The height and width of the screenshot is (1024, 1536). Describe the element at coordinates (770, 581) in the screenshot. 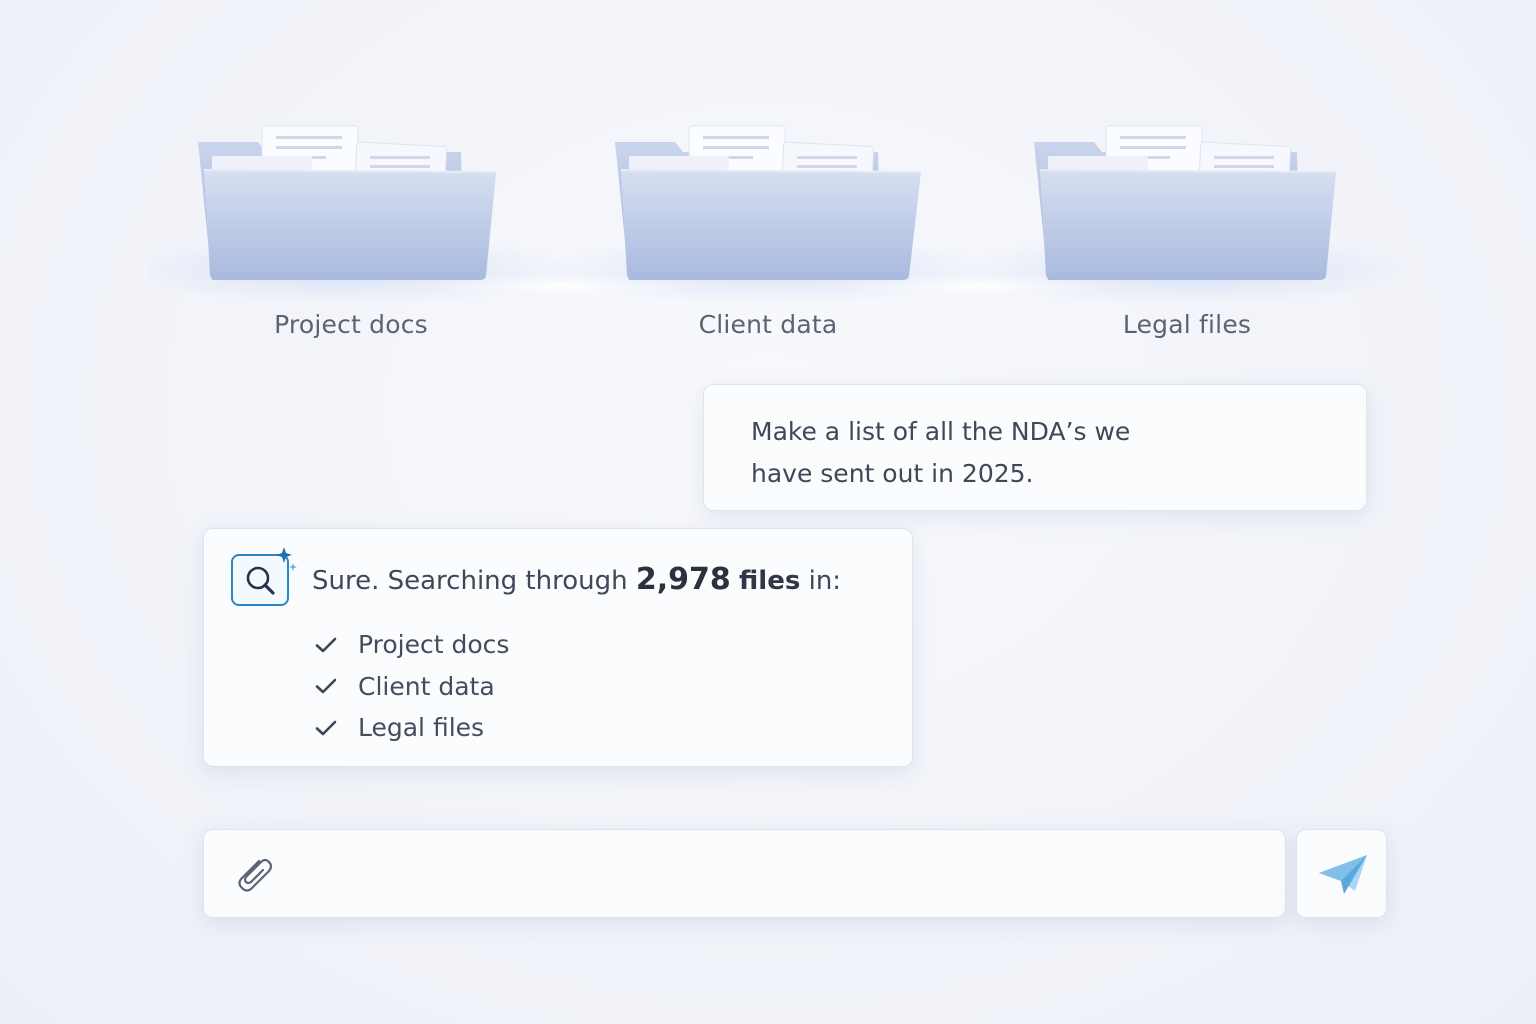

I see `file-unit: files` at that location.